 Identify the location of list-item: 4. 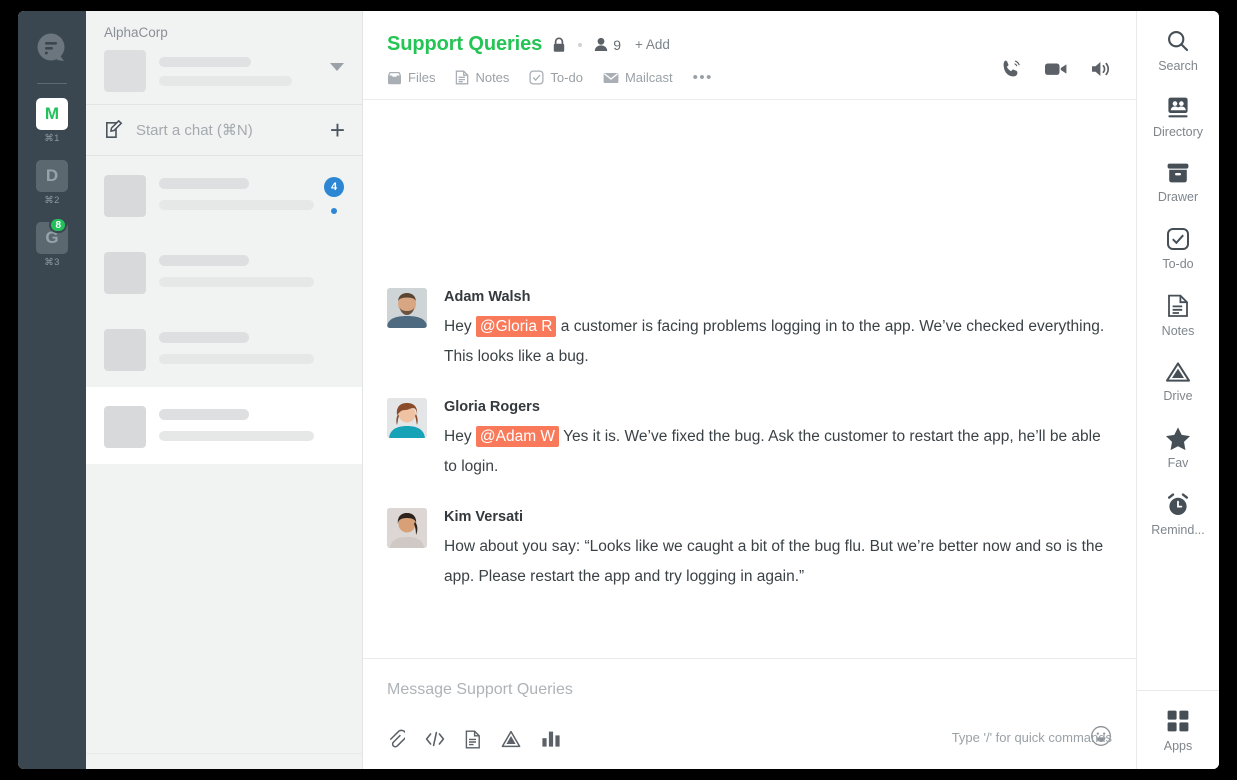
(224, 194).